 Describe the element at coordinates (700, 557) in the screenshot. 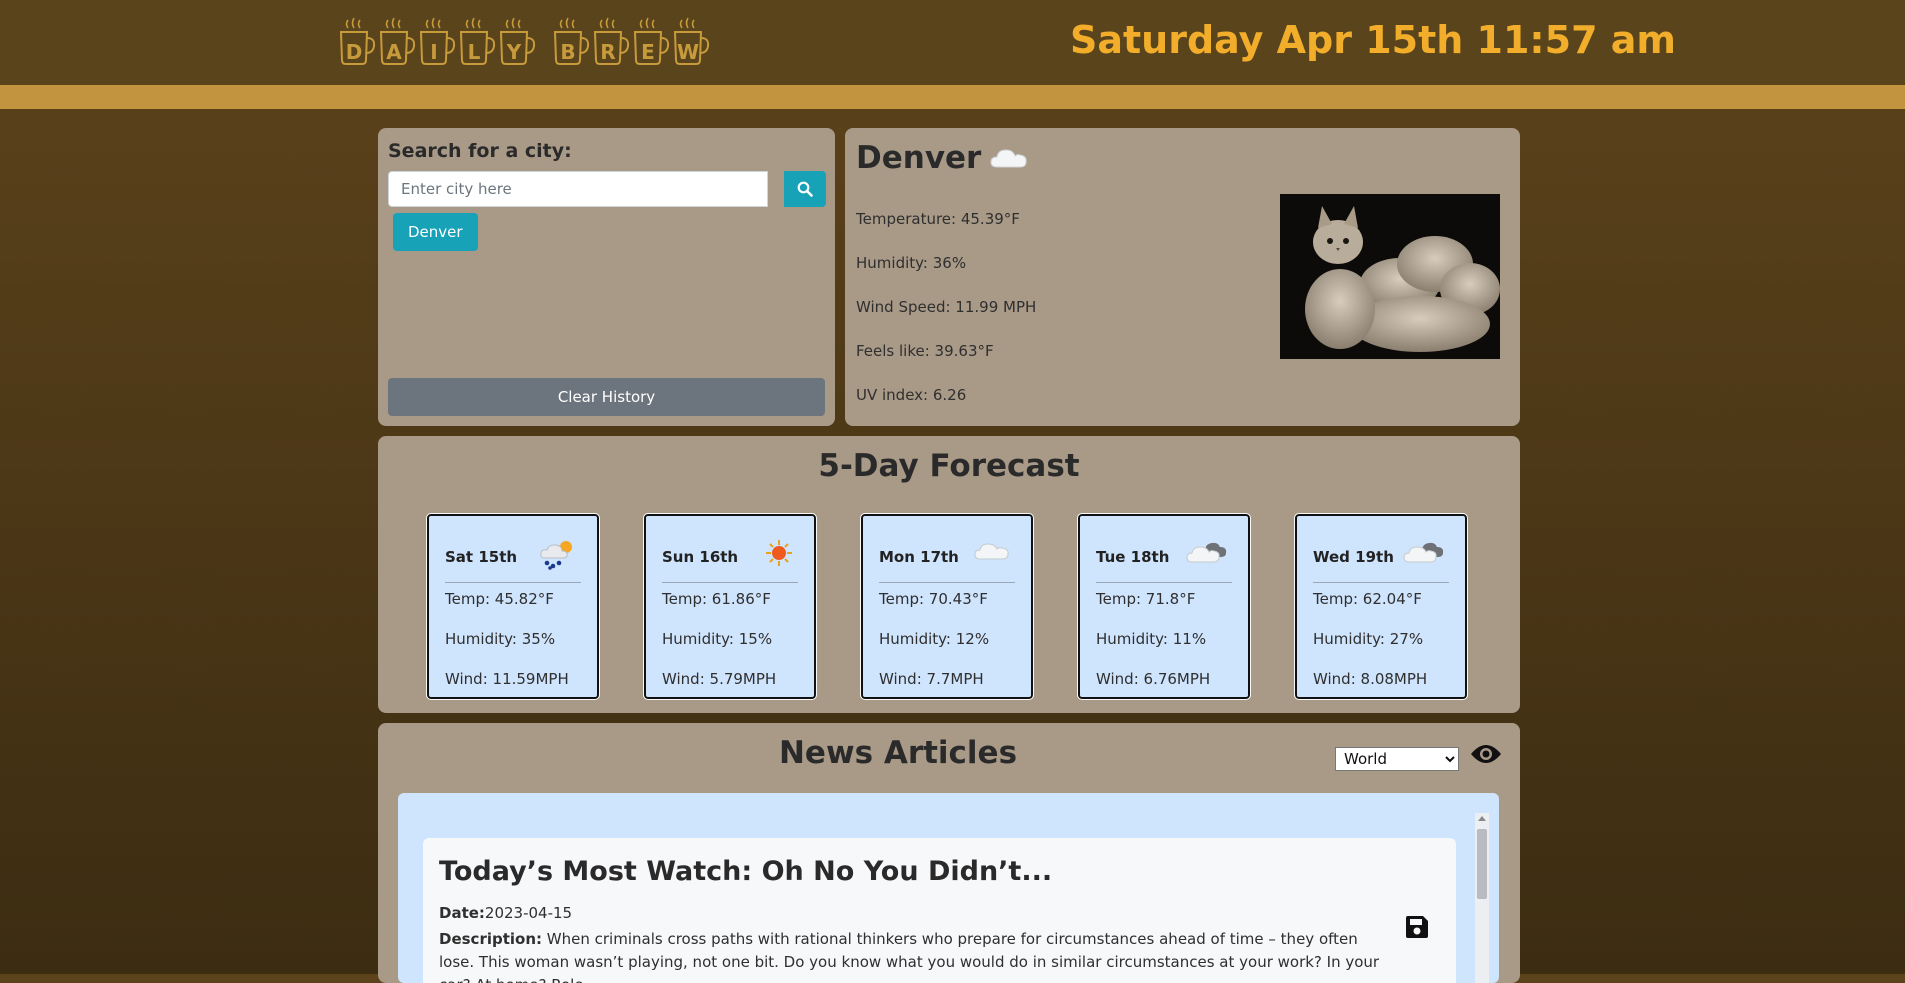

I see `forecast-day: Sun 16th` at that location.